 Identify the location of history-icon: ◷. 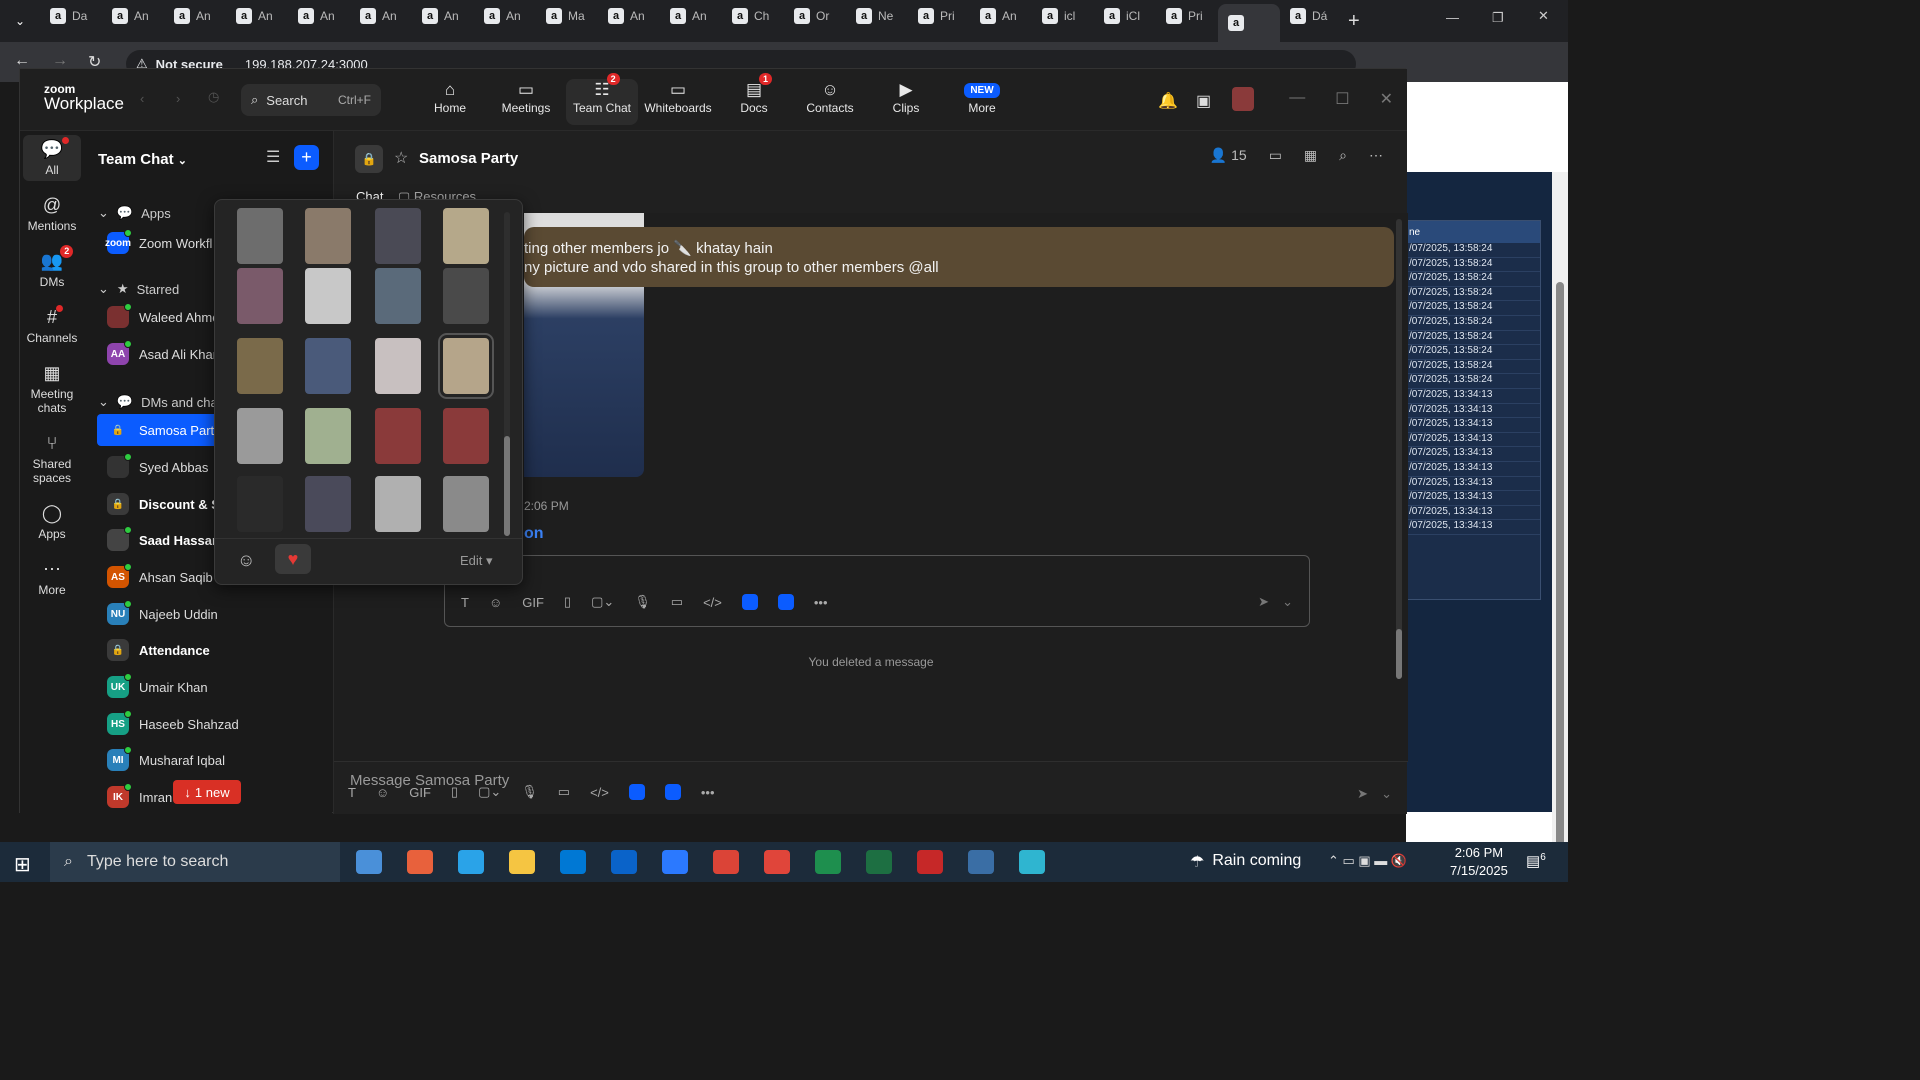
(213, 97).